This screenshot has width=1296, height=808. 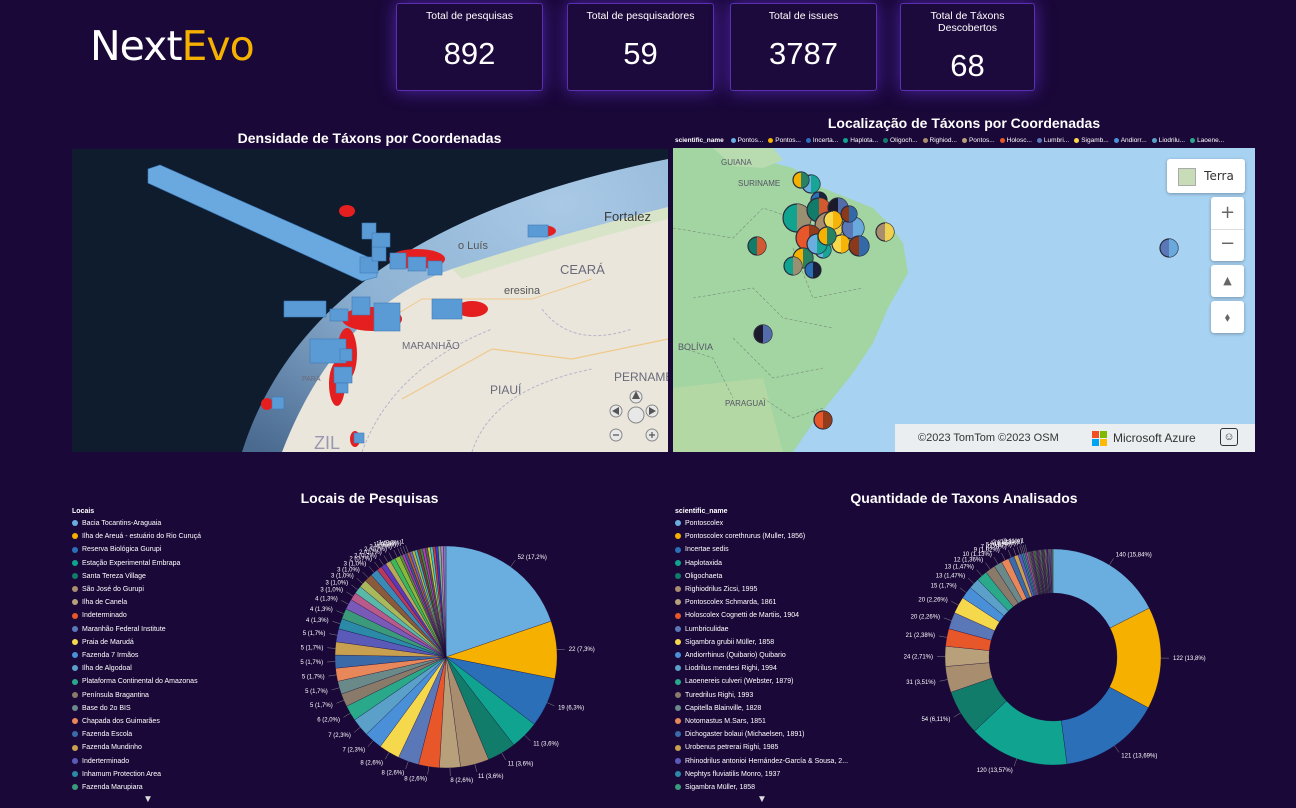 What do you see at coordinates (636, 415) in the screenshot?
I see `pitch-button` at bounding box center [636, 415].